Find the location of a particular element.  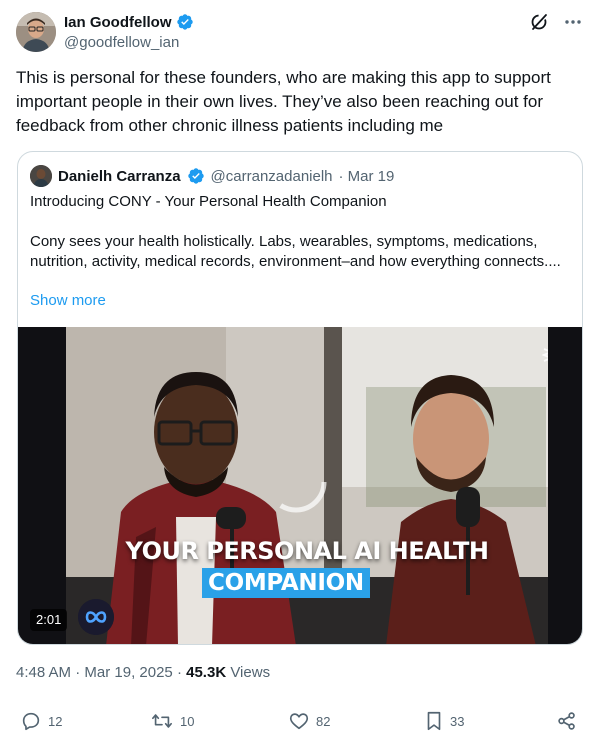

like-icon is located at coordinates (299, 721).